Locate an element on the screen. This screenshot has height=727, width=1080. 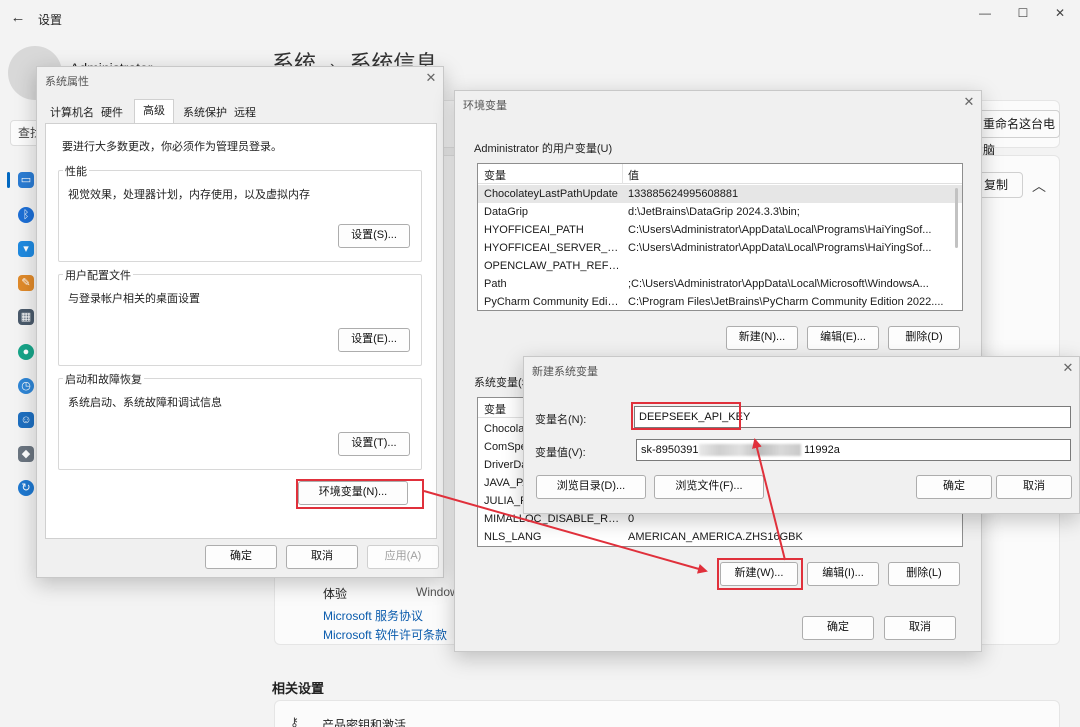
user-vars-section-label: Administrator 的用户变量(U) is located at coordinates (543, 149).